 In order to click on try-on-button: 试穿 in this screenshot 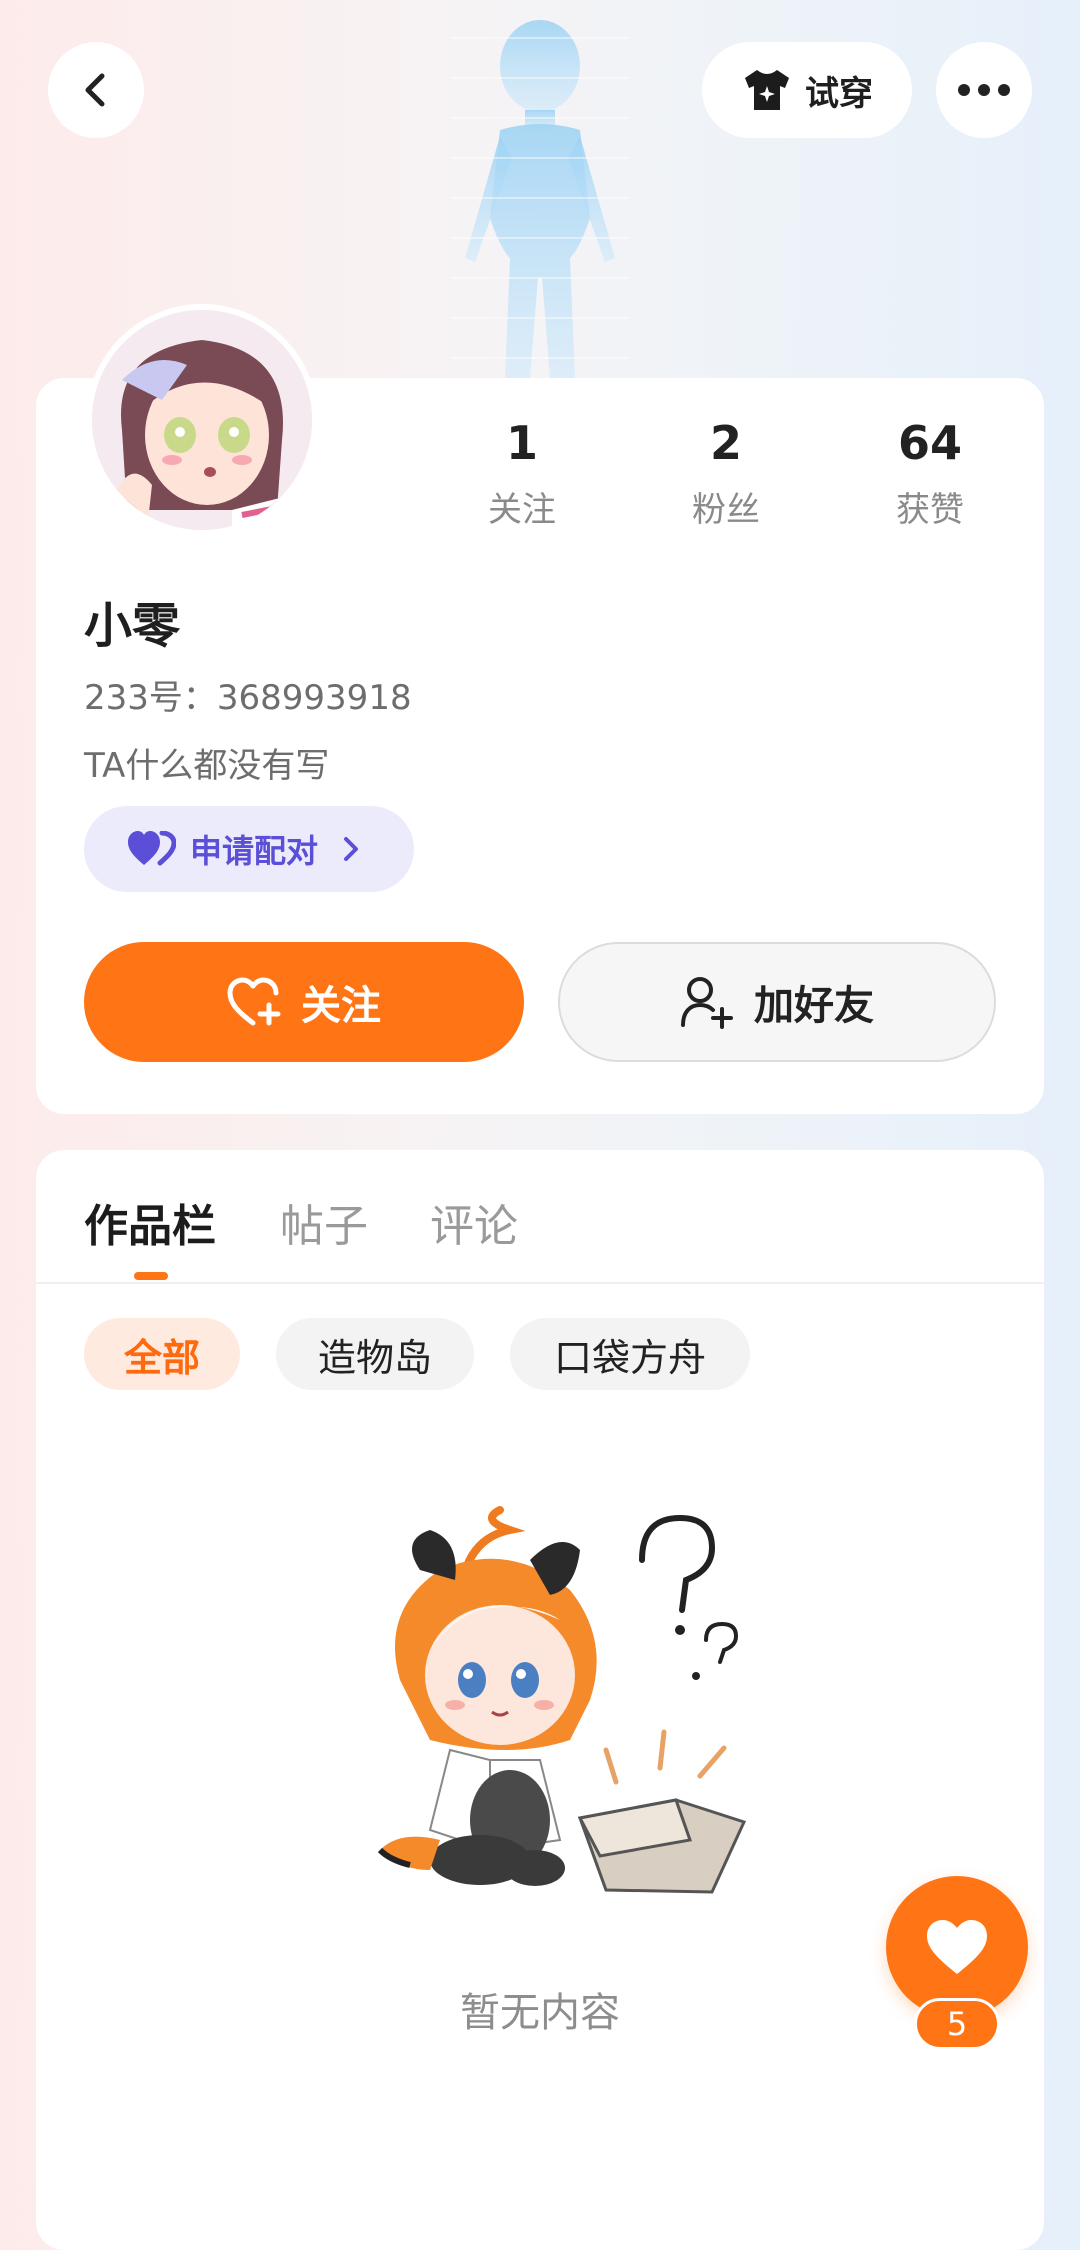, I will do `click(807, 90)`.